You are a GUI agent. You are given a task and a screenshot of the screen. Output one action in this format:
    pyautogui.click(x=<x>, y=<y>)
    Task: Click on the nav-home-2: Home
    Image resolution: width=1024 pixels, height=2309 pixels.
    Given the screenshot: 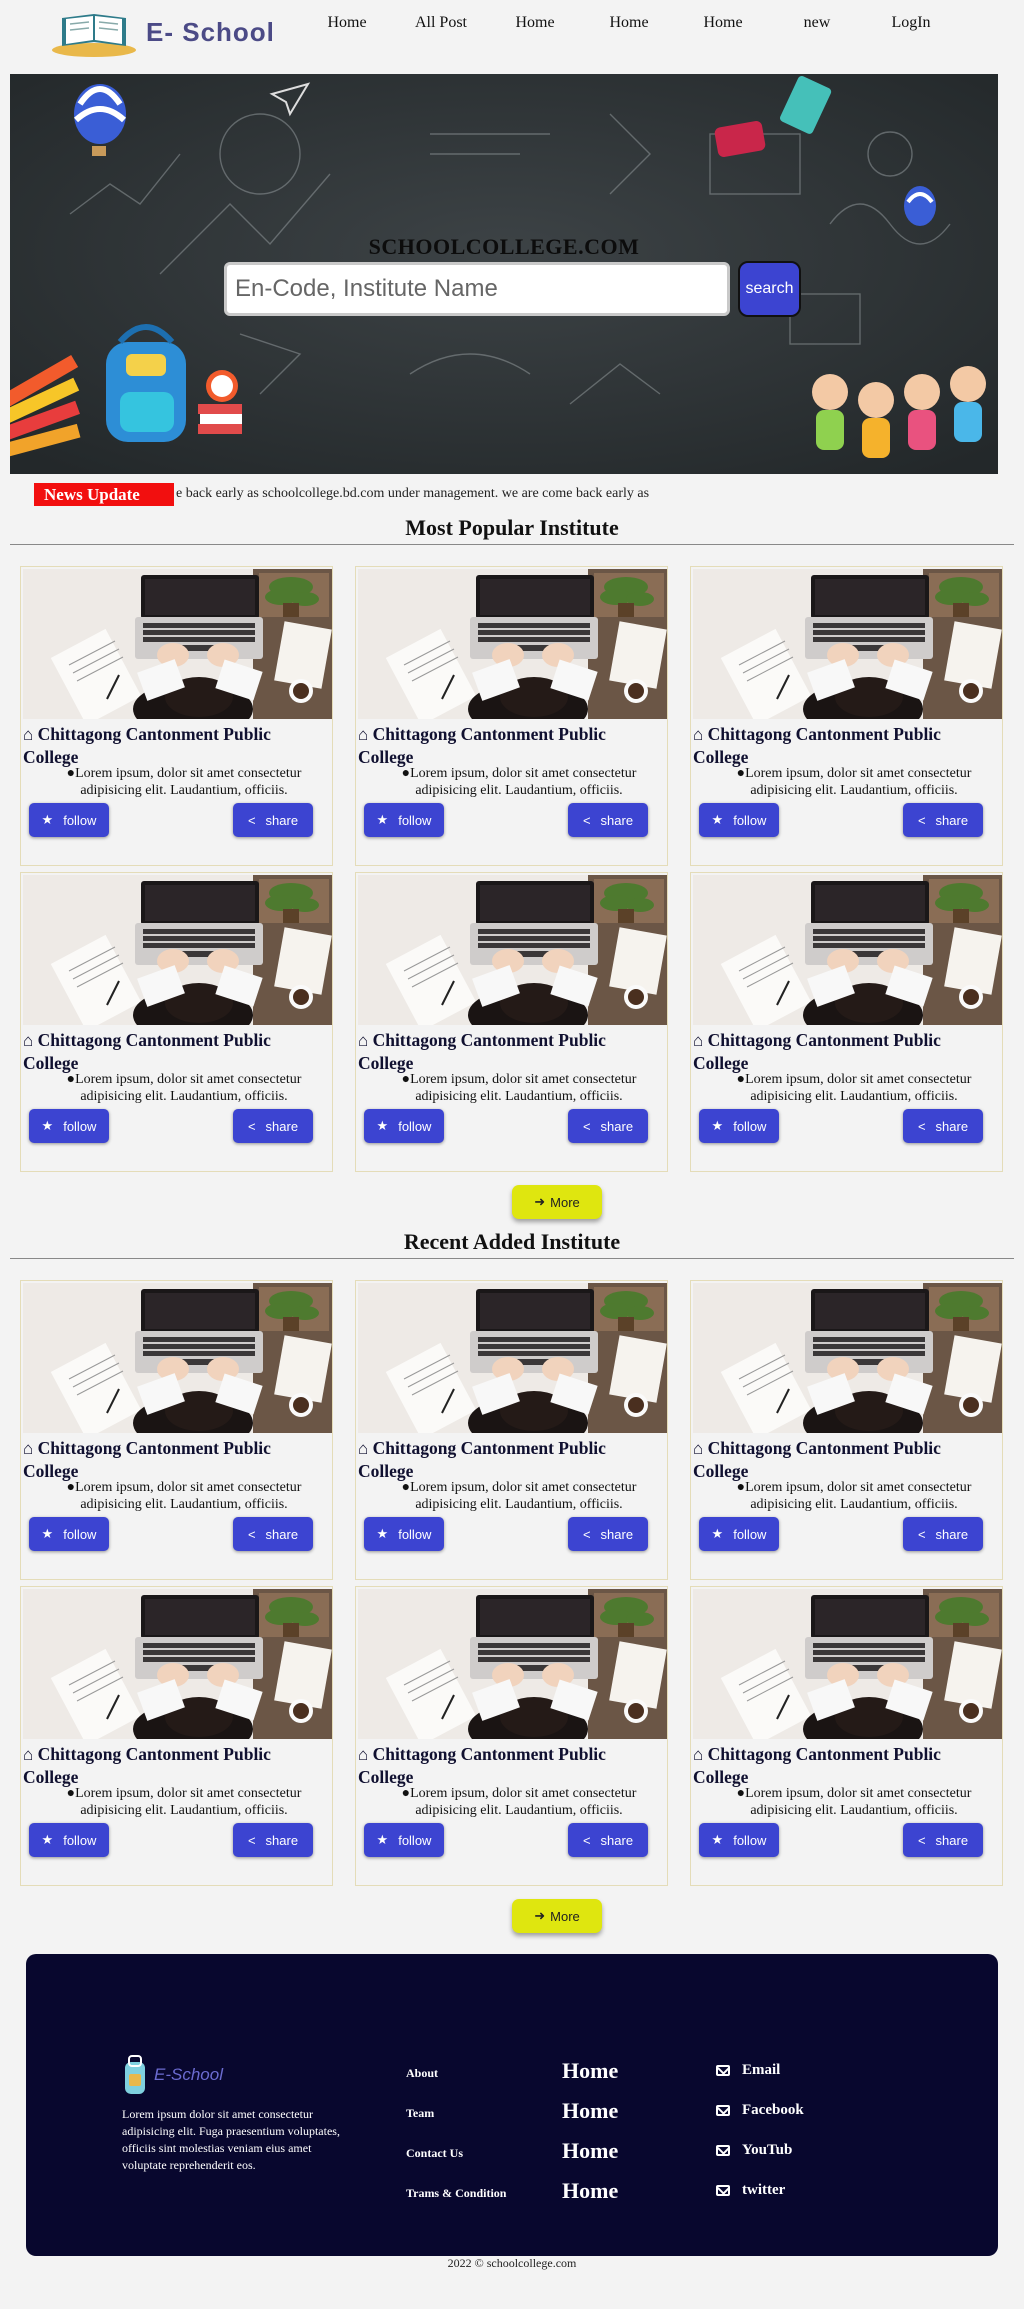 What is the action you would take?
    pyautogui.click(x=535, y=23)
    